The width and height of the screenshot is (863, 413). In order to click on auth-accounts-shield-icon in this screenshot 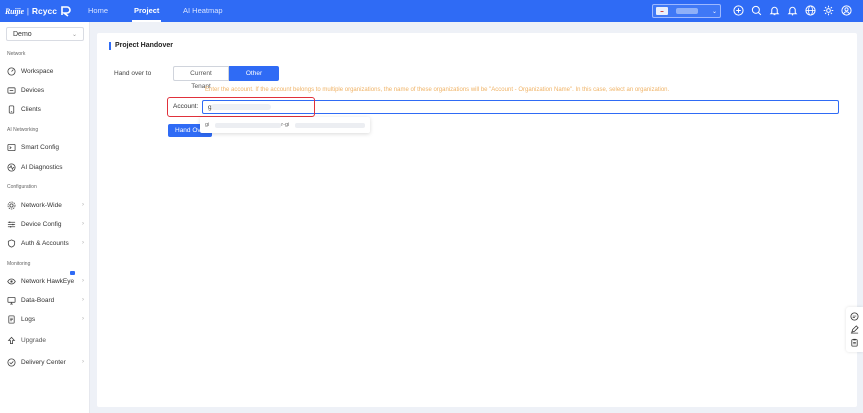, I will do `click(11, 243)`.